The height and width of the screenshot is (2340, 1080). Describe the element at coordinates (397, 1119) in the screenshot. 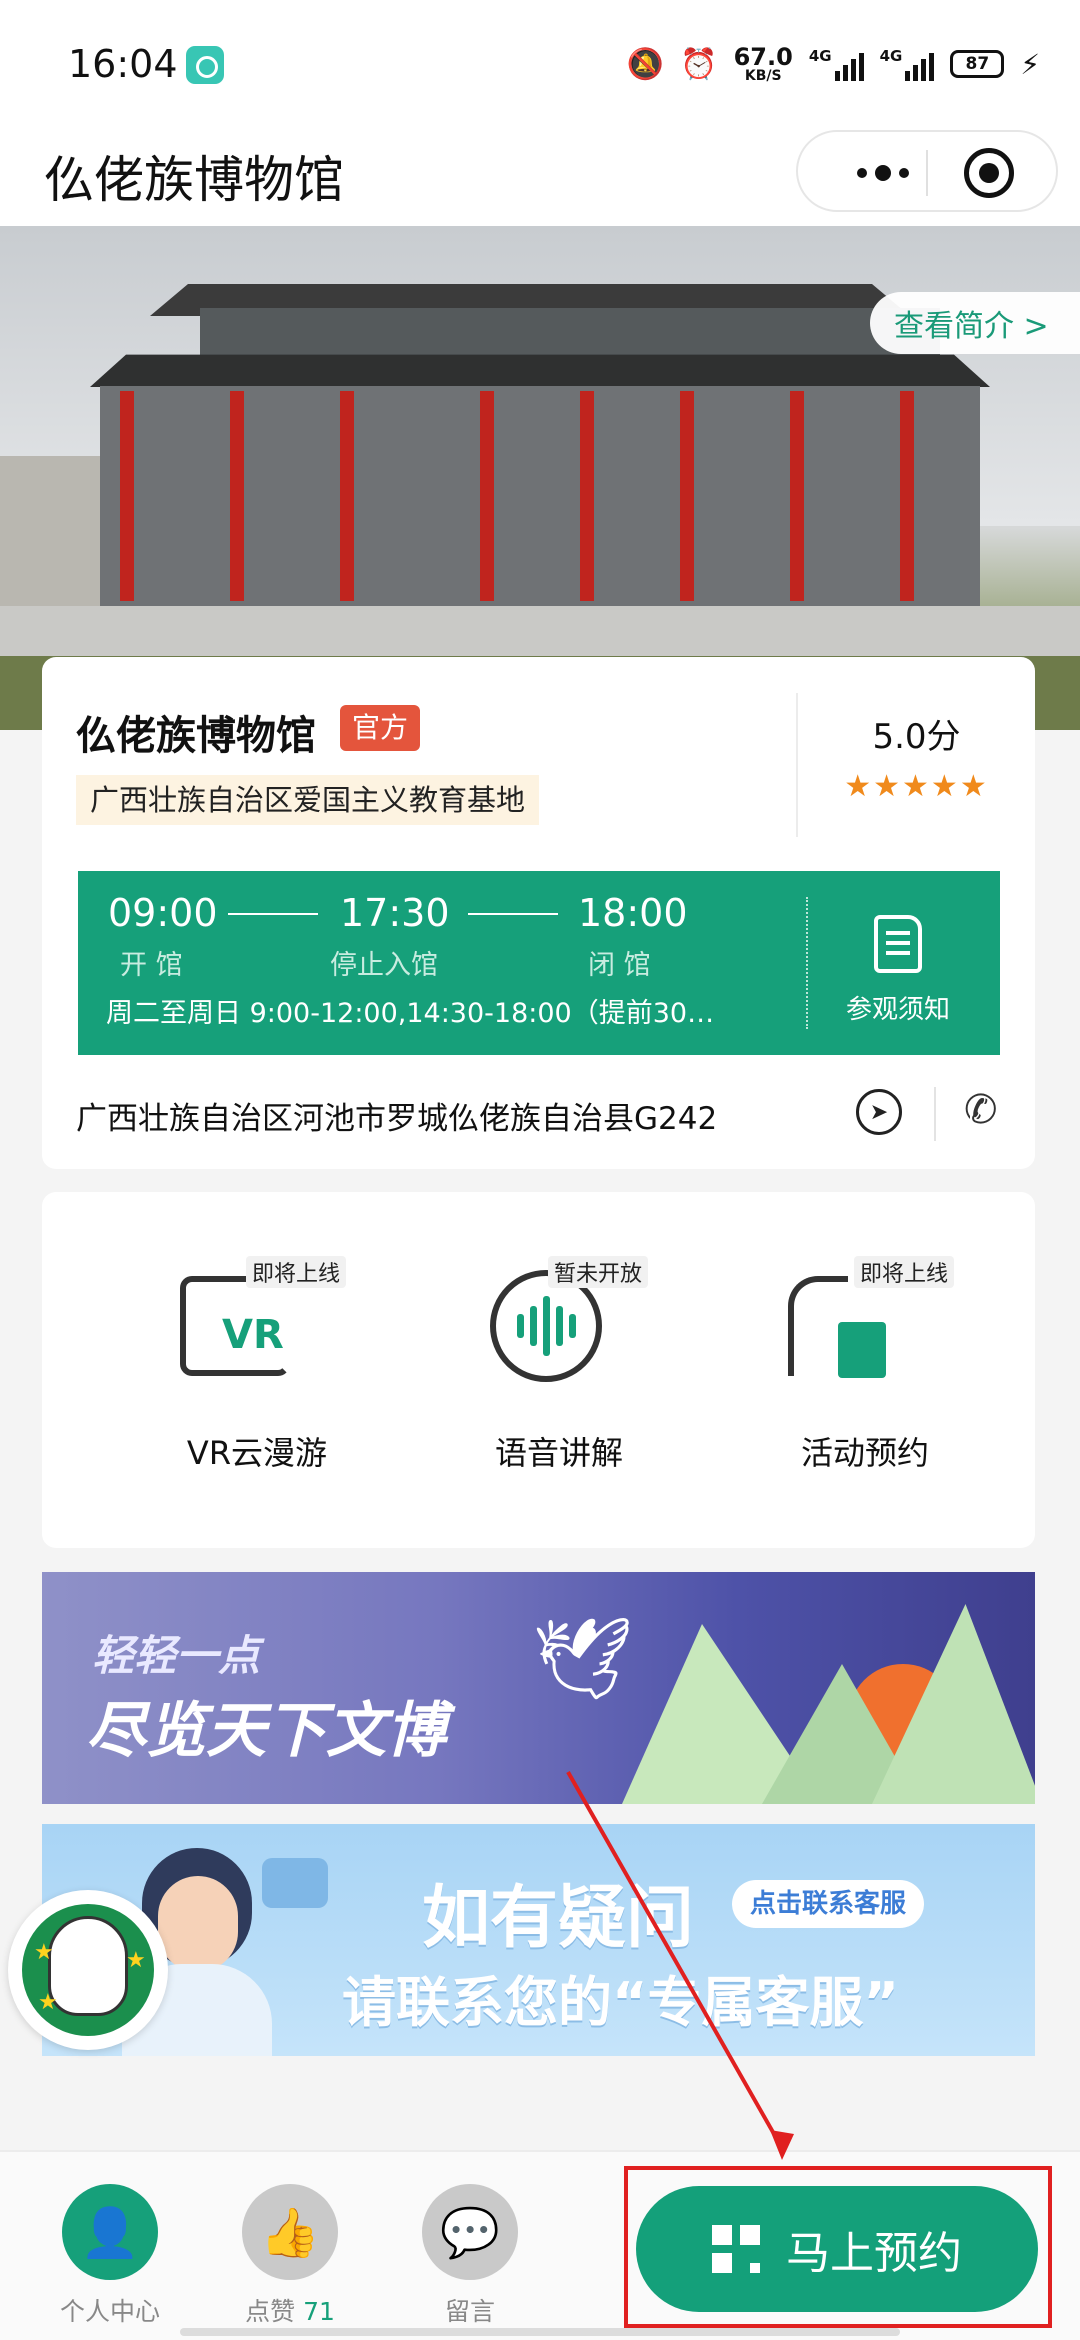

I see `museum-address: 广西壮族自治区河池市罗城仫佬族自治县G242` at that location.